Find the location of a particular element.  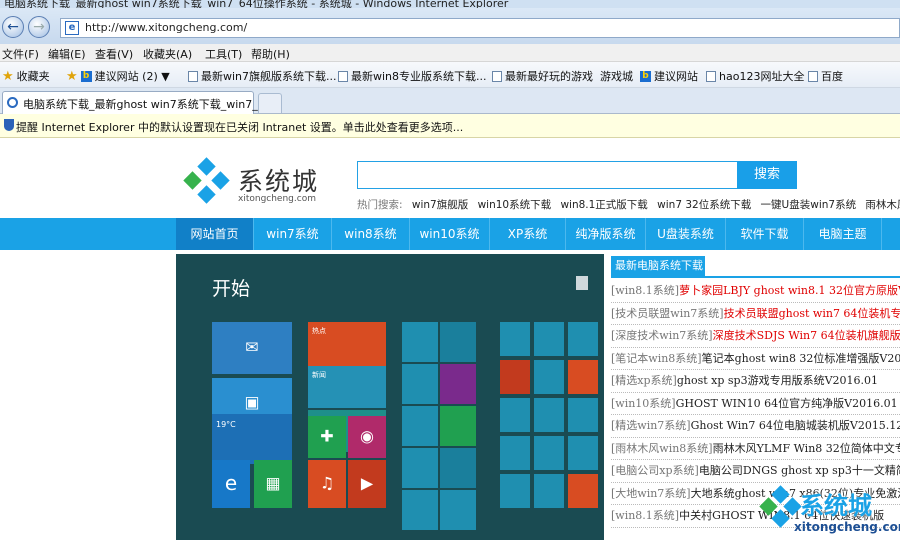

news-category: [雨林木风win8系统] is located at coordinates (662, 448).